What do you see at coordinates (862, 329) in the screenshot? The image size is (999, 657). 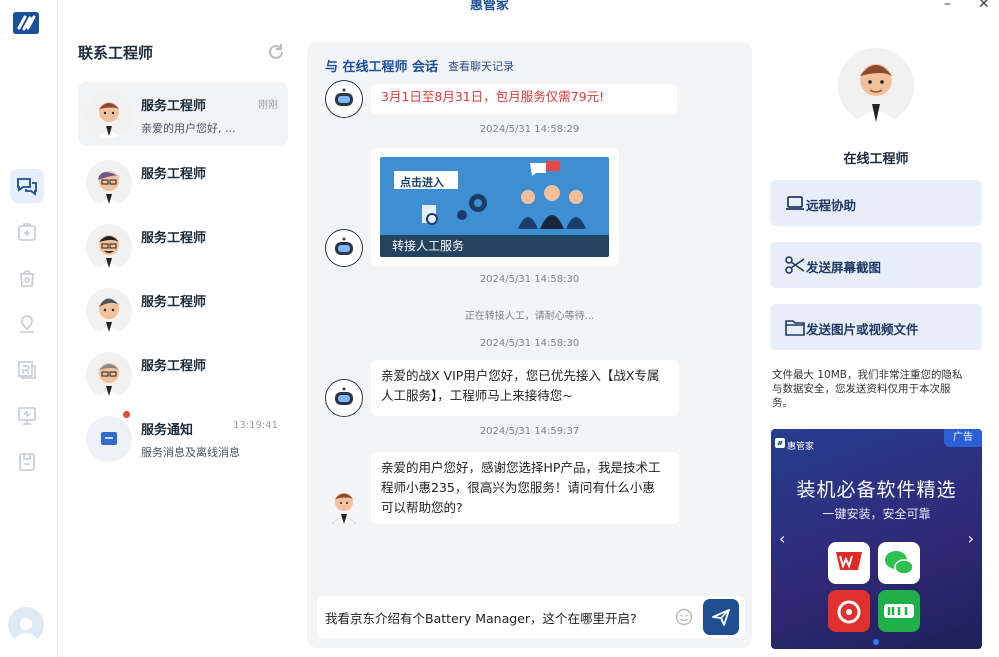 I see `send-file-label: 发送图片或视频文件` at bounding box center [862, 329].